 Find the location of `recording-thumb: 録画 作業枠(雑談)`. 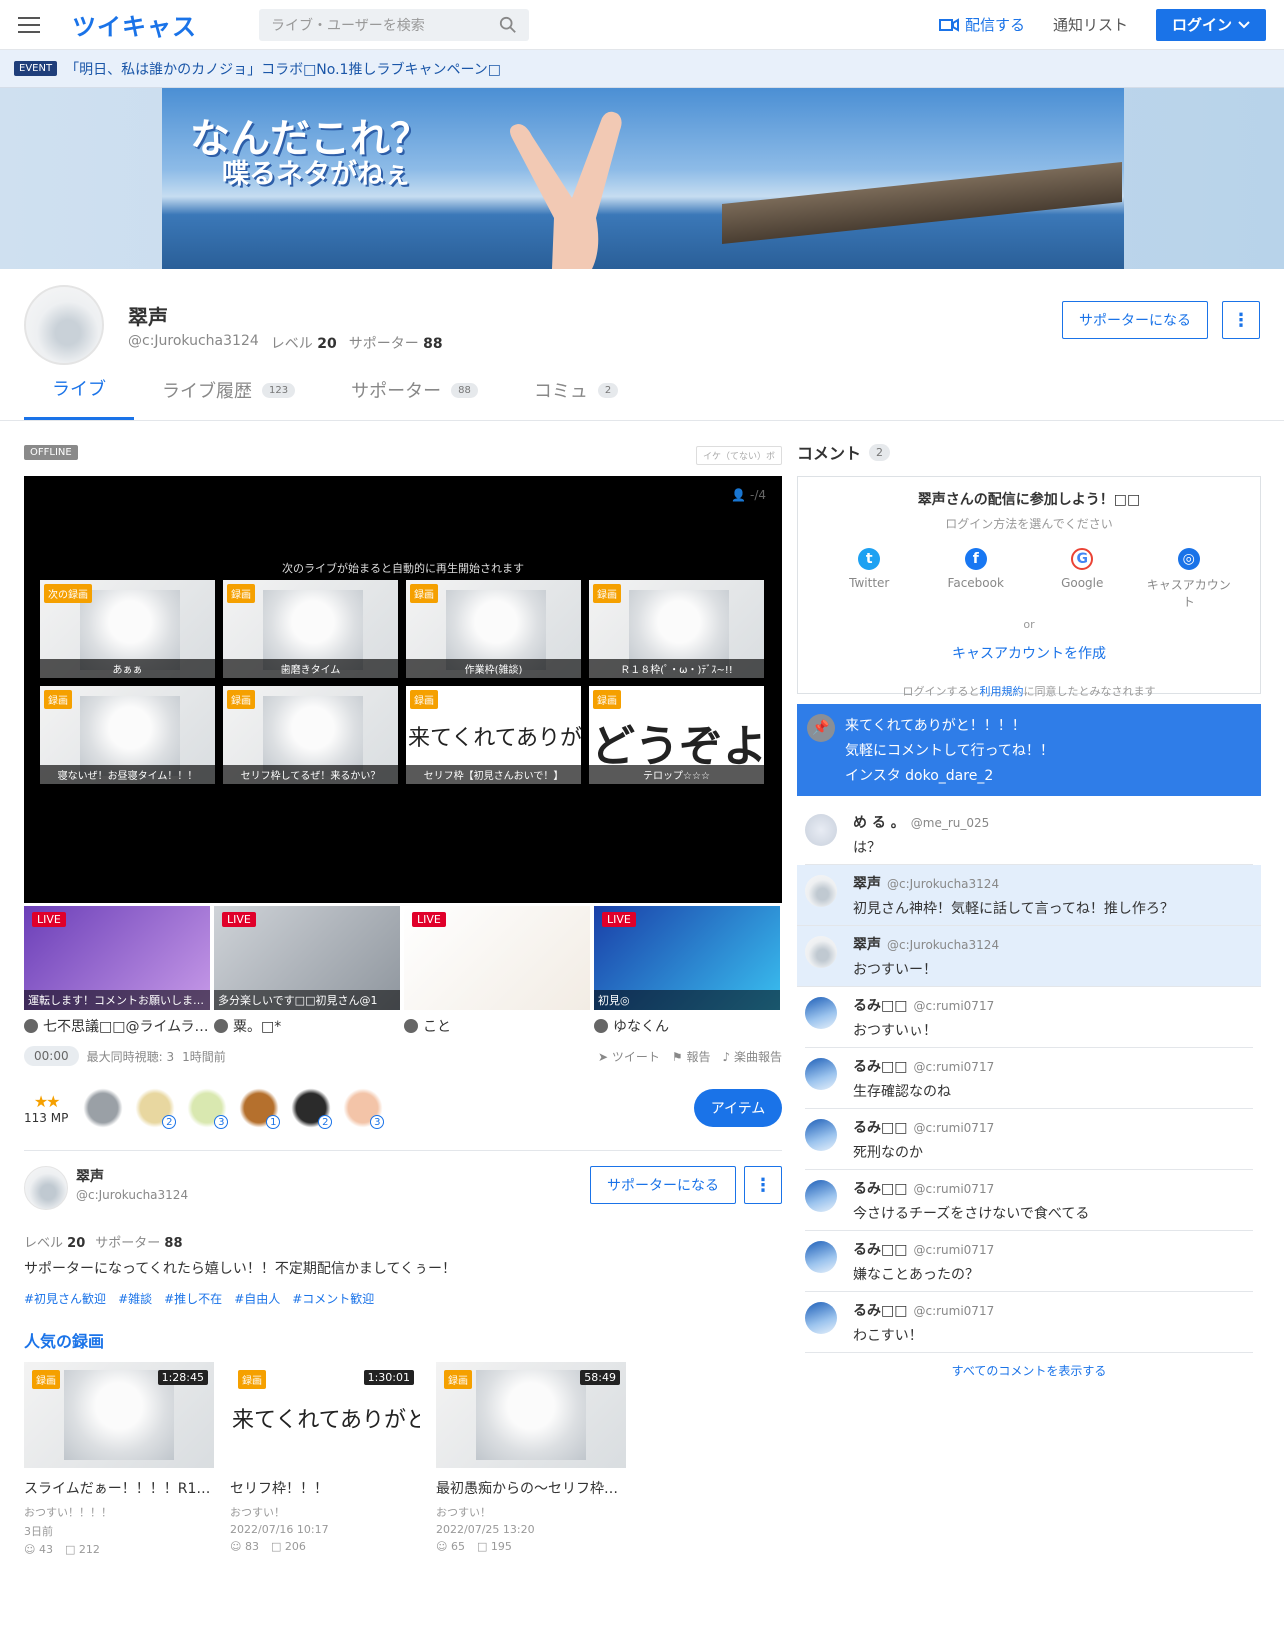

recording-thumb: 録画 作業枠(雑談) is located at coordinates (493, 629).